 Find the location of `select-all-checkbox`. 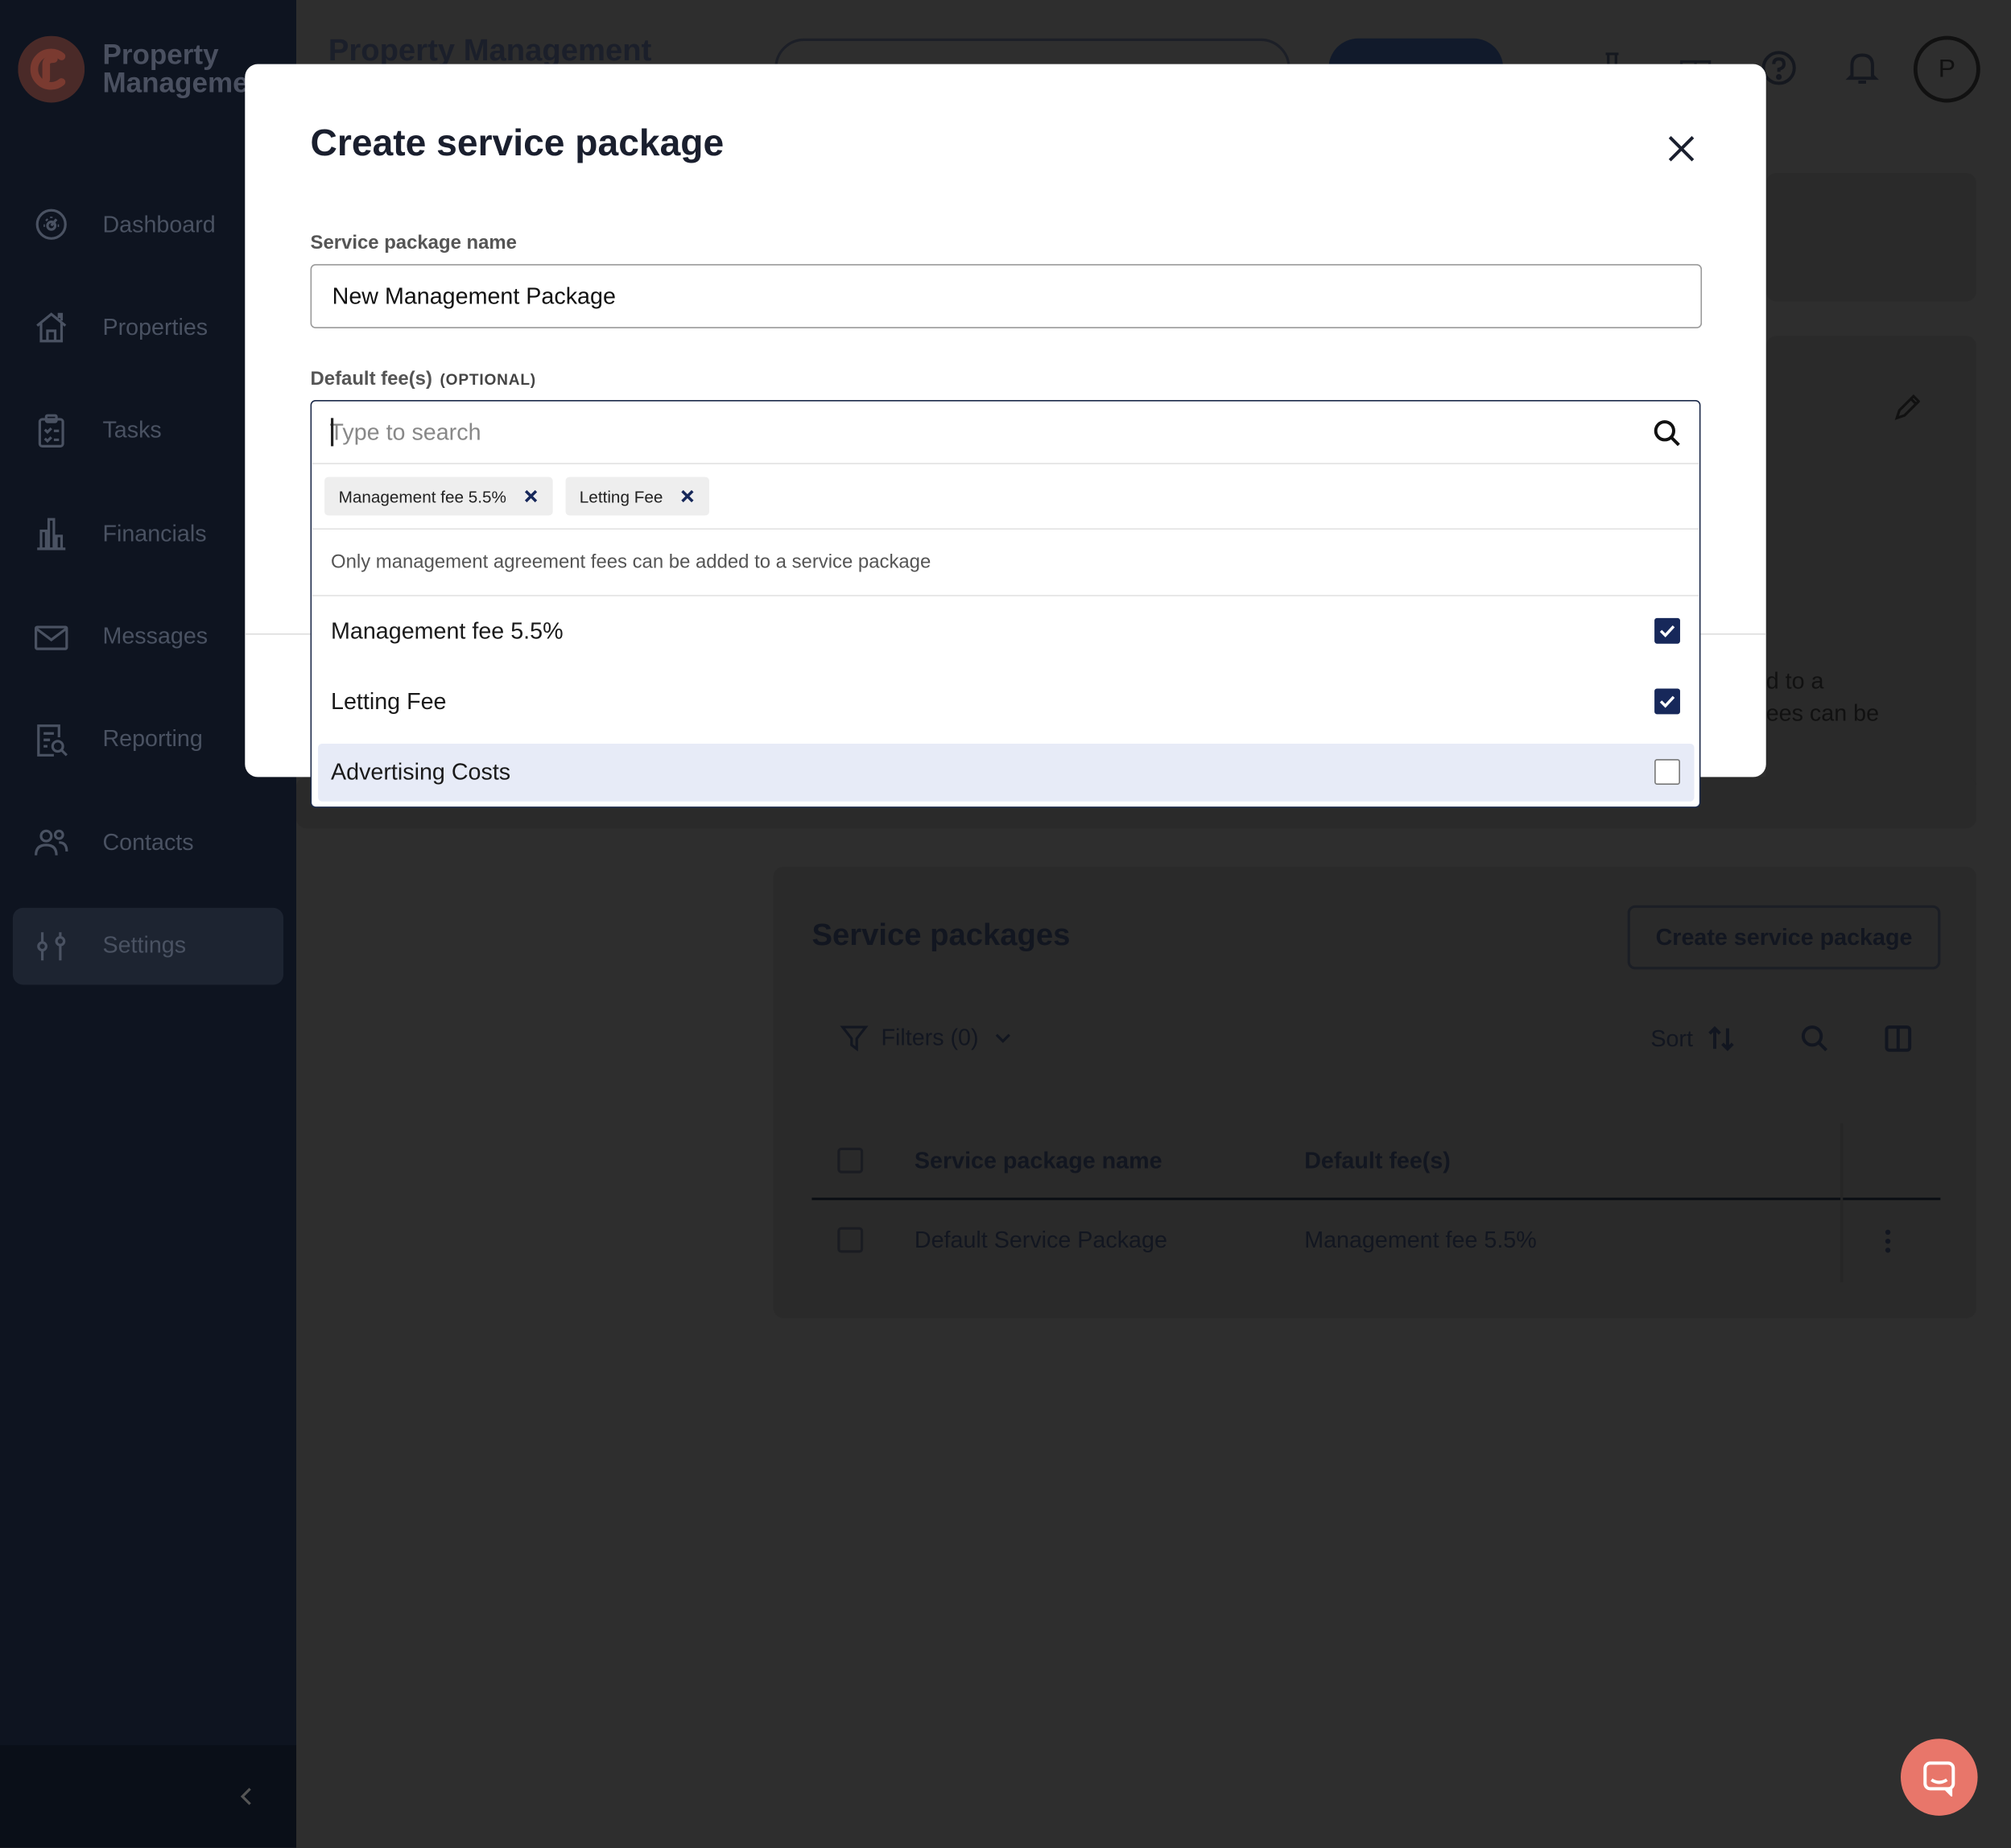

select-all-checkbox is located at coordinates (850, 1160).